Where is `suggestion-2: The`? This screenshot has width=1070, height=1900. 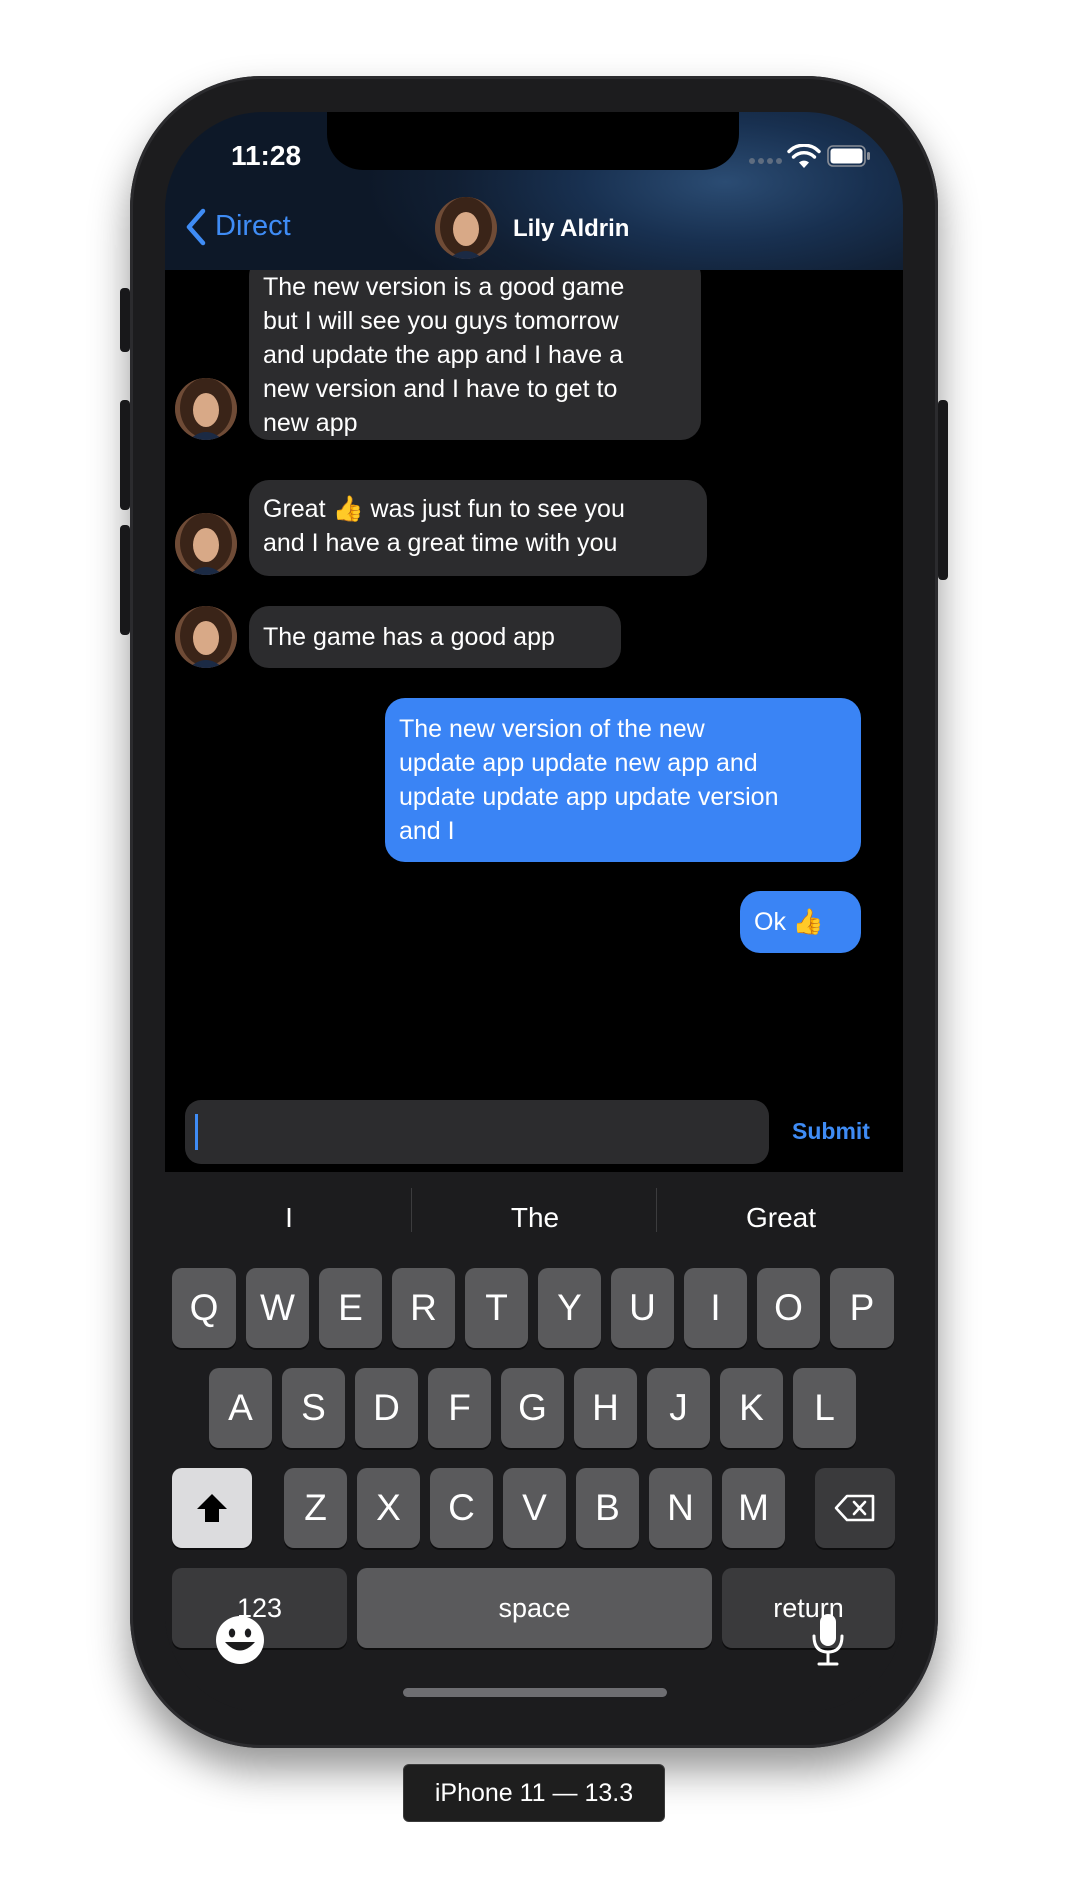
suggestion-2: The is located at coordinates (535, 1218).